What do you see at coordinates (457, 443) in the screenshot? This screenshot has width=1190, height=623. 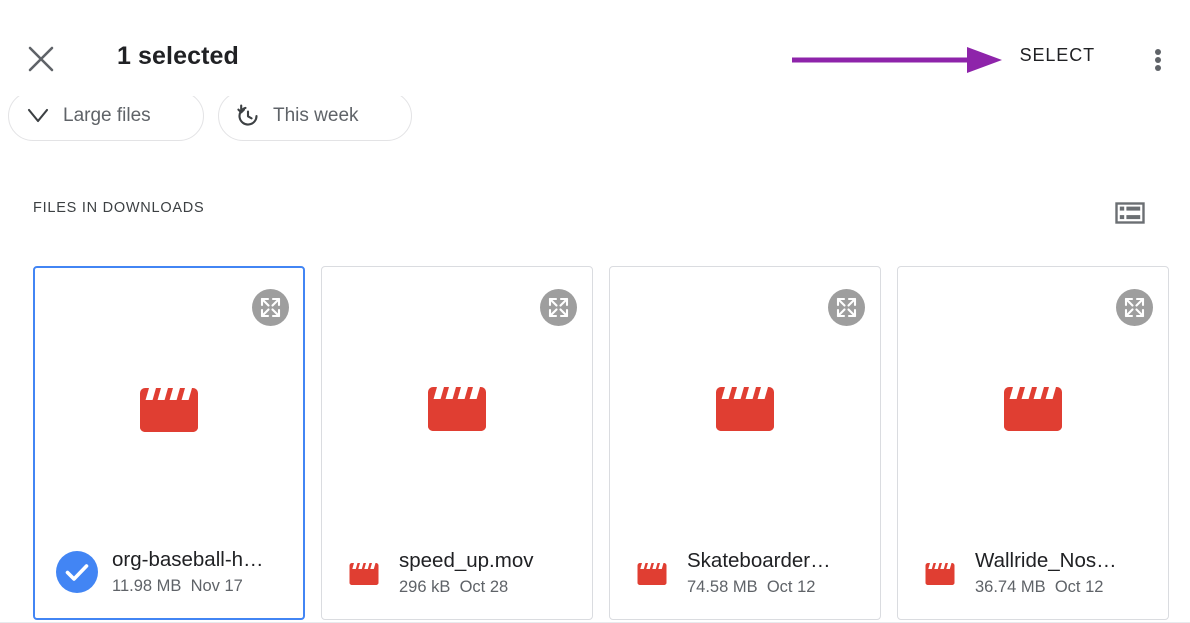 I see `file-card: speed_up.mov 296 kB Oct 28` at bounding box center [457, 443].